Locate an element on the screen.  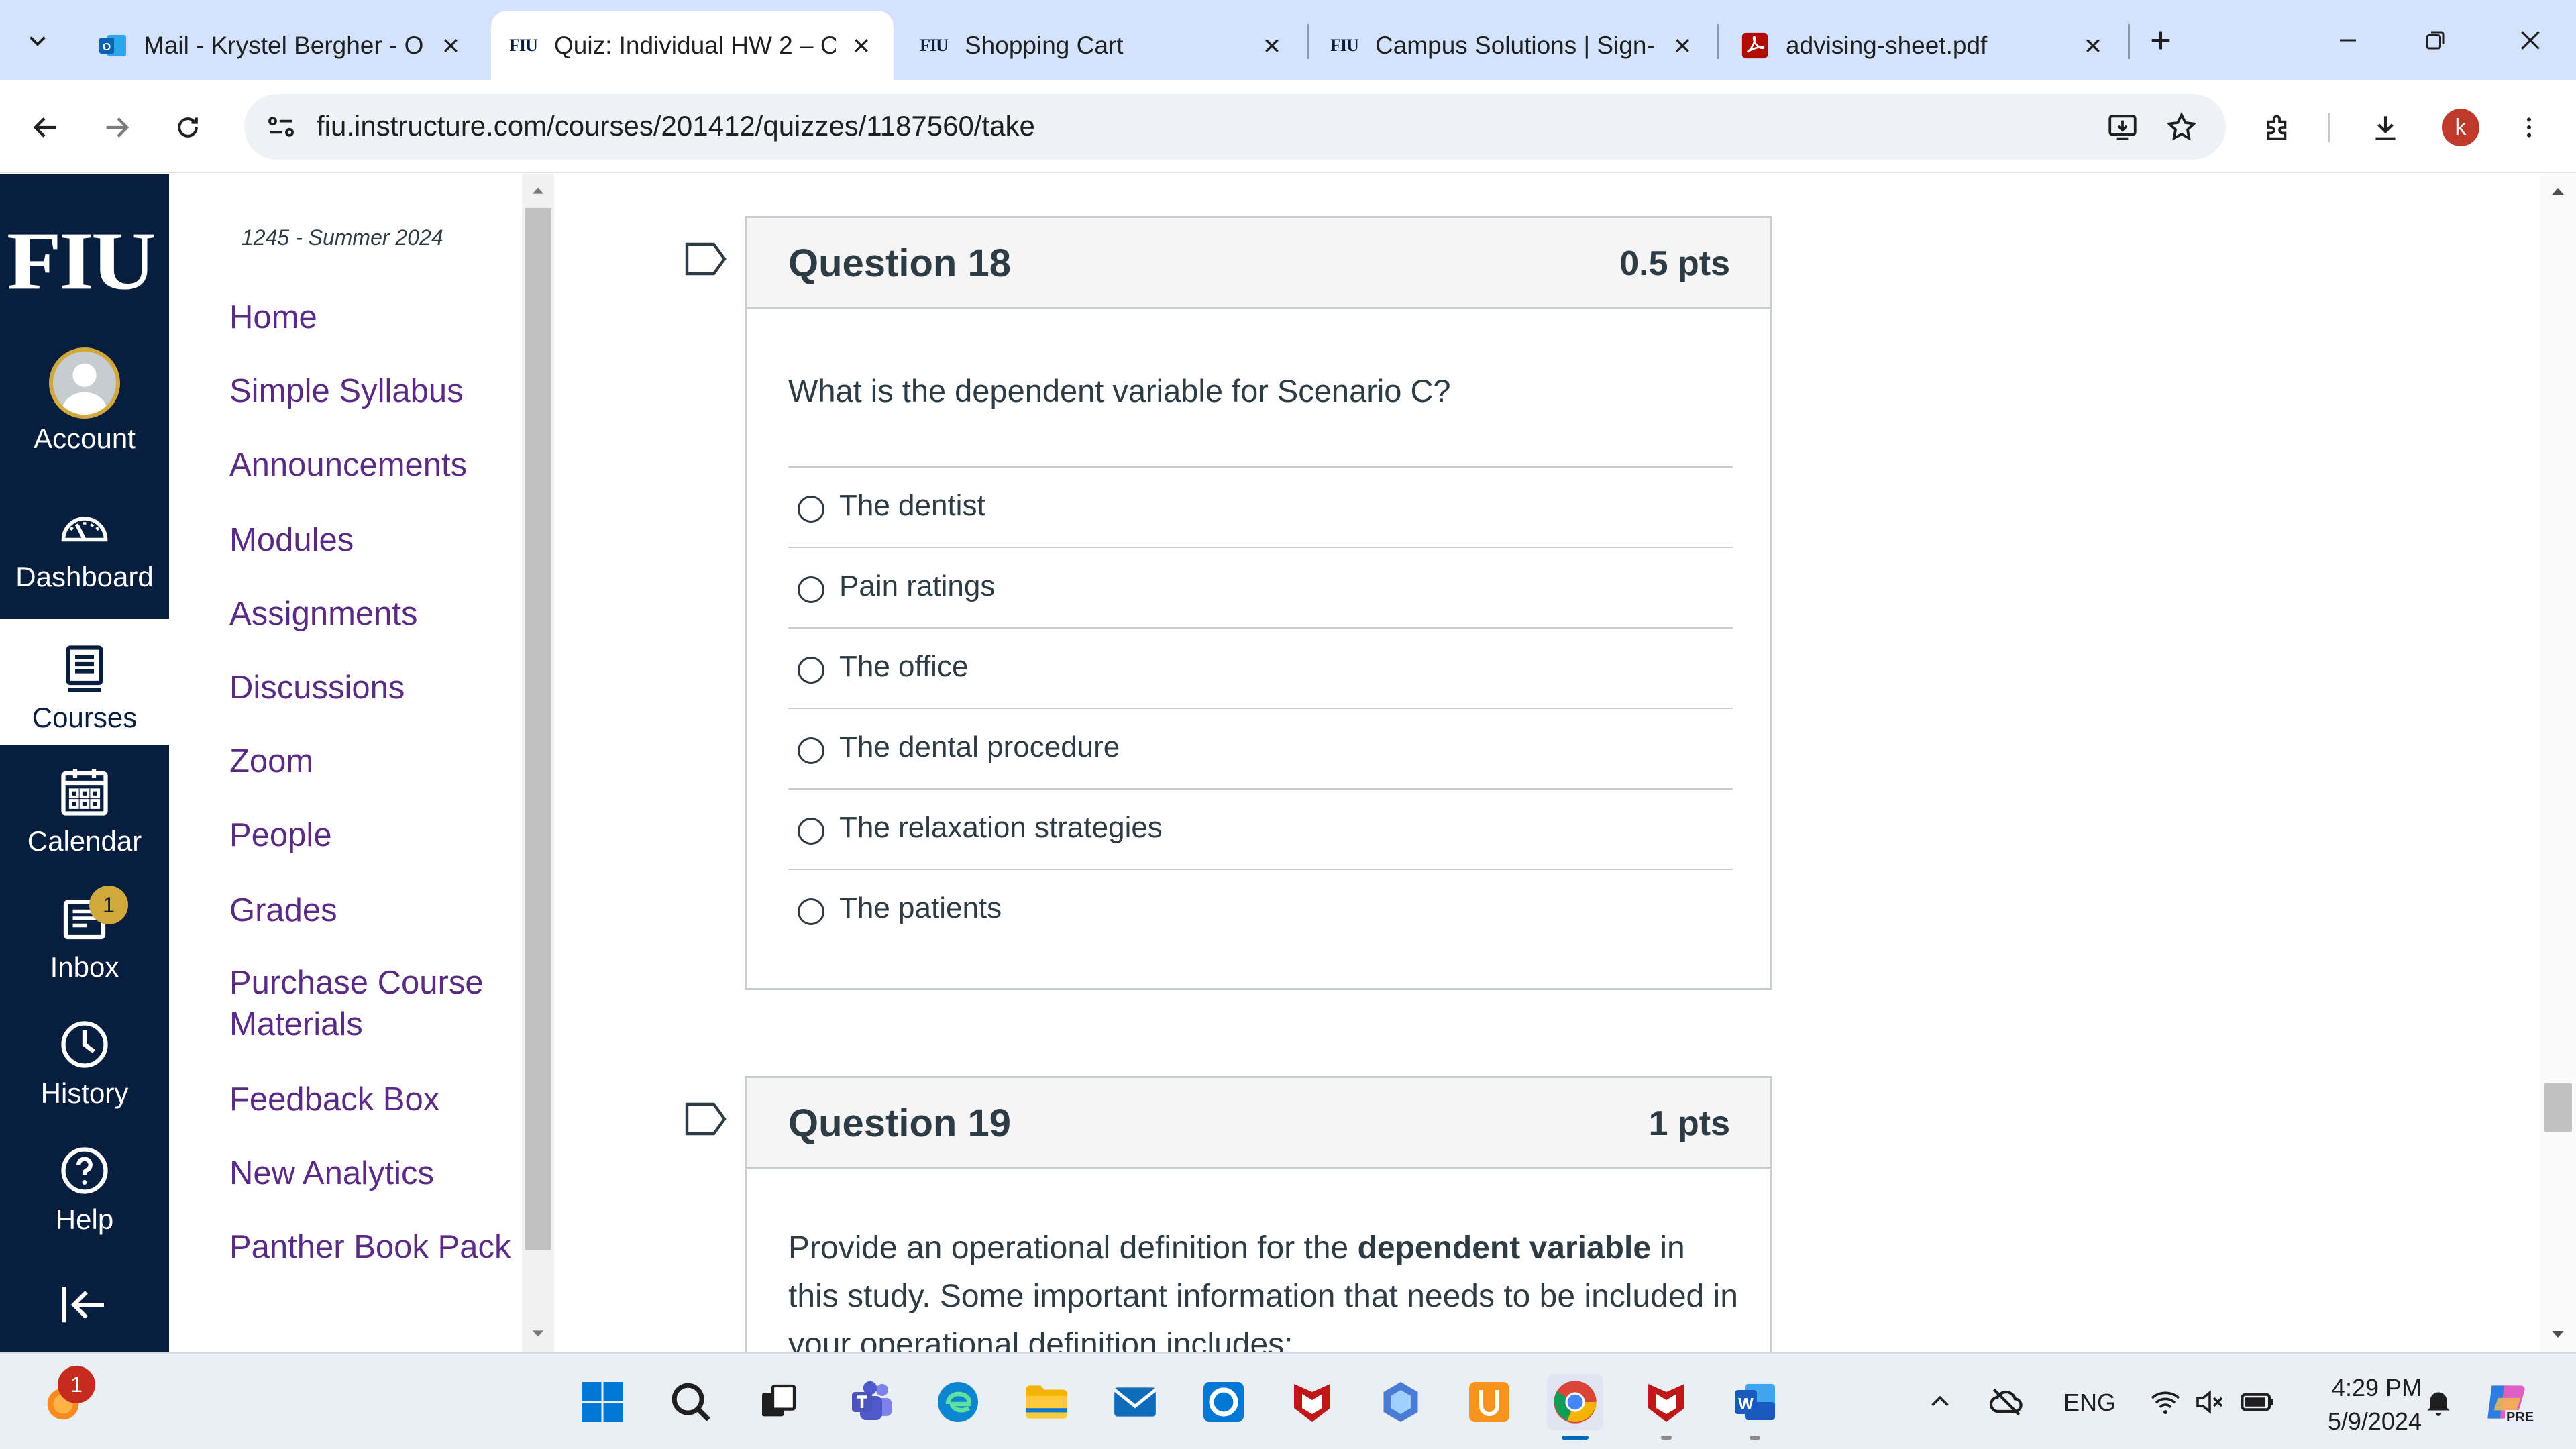
restore-button is located at coordinates (2435, 40).